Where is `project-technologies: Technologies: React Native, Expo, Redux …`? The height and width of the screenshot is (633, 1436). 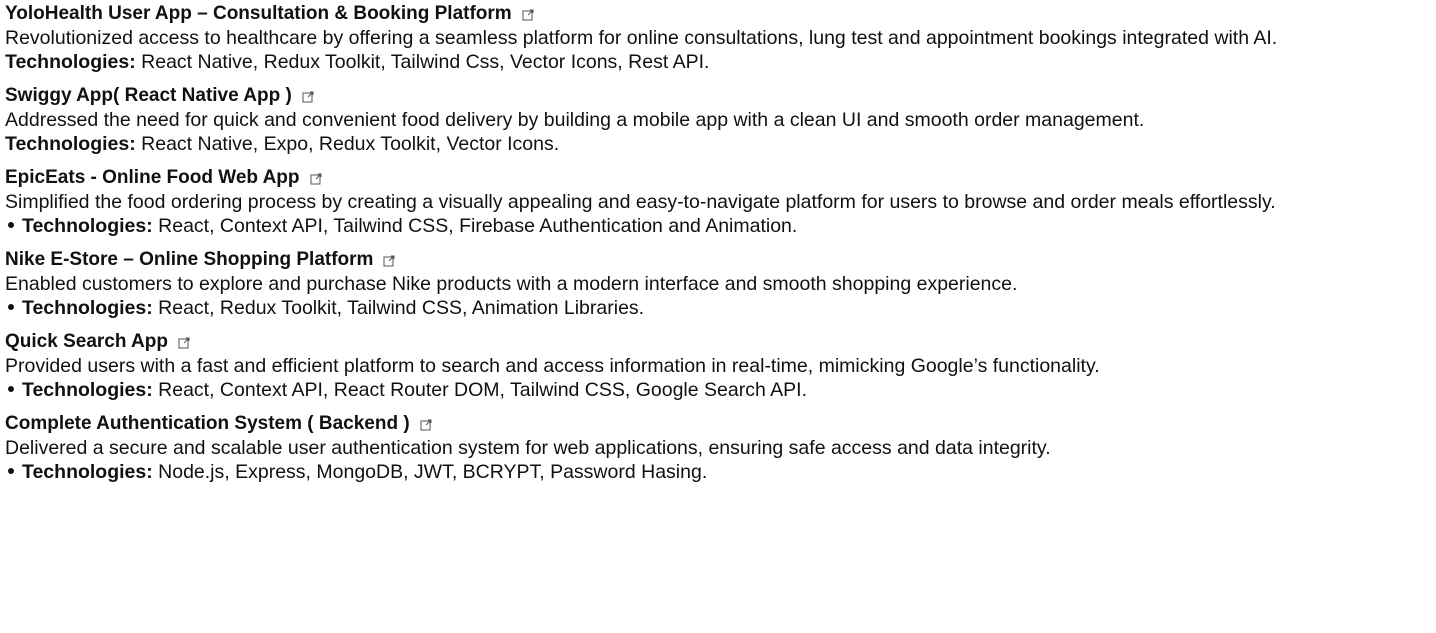
project-technologies: Technologies: React Native, Expo, Redux … is located at coordinates (720, 144).